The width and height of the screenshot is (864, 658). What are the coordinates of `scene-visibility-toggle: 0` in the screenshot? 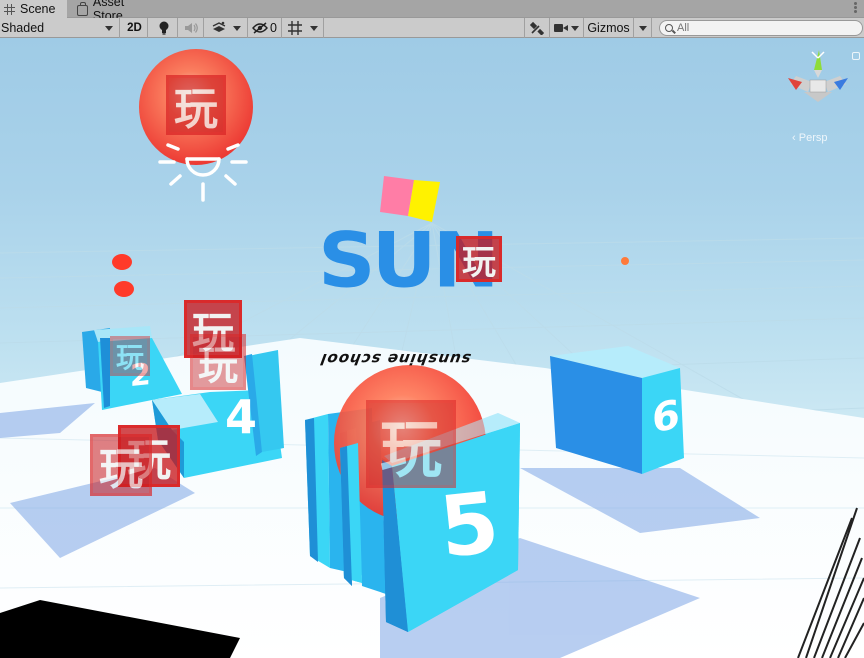 It's located at (265, 28).